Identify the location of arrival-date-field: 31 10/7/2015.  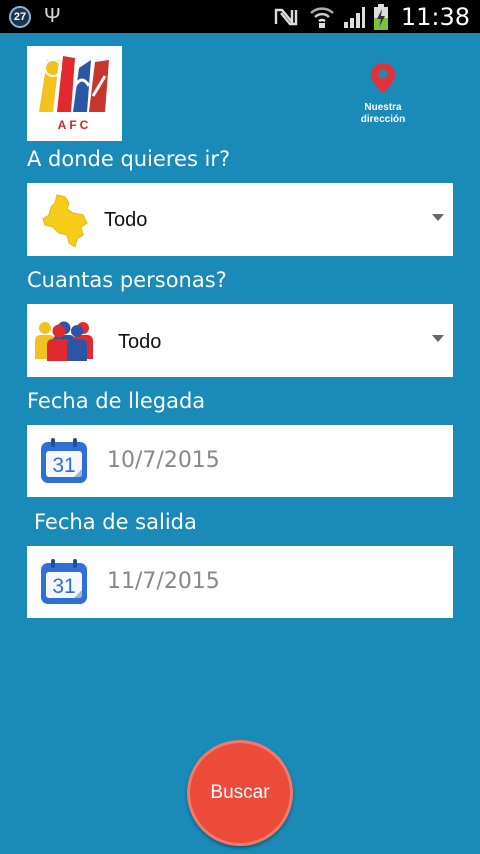
(240, 461).